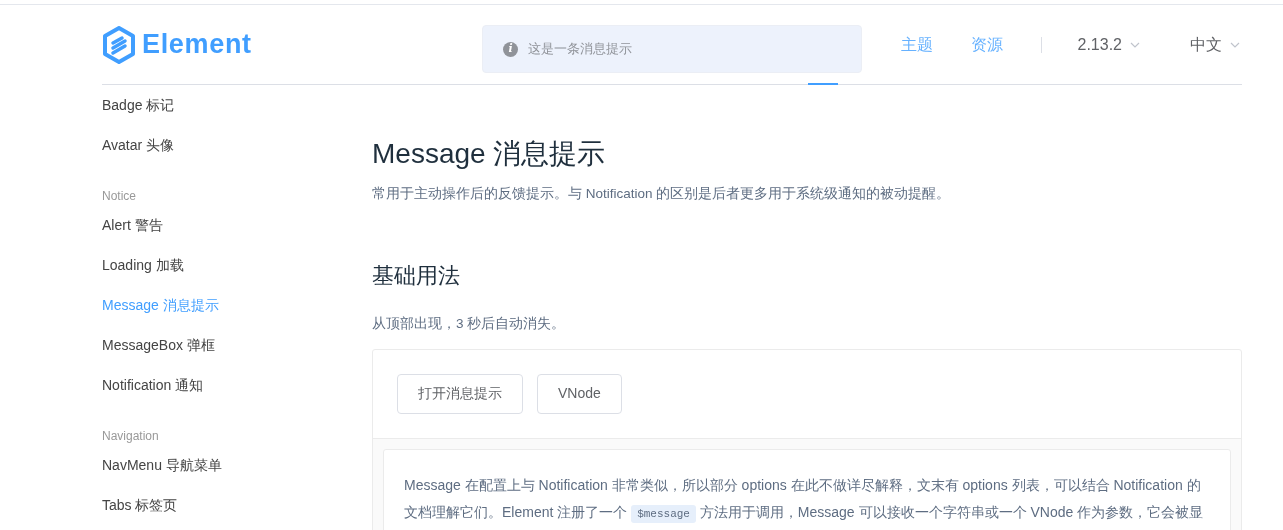  I want to click on active-tab-indicator, so click(823, 84).